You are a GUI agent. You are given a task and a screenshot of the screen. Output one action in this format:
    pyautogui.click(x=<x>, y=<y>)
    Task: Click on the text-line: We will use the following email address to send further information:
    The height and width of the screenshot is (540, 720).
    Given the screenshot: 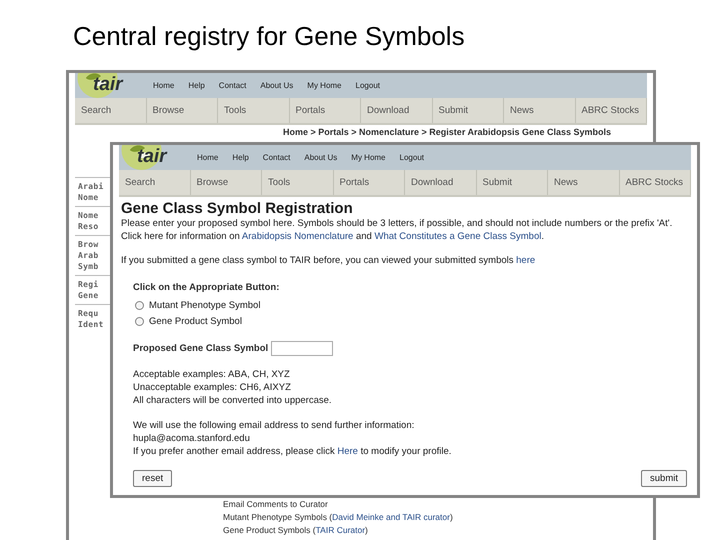 What is the action you would take?
    pyautogui.click(x=274, y=425)
    